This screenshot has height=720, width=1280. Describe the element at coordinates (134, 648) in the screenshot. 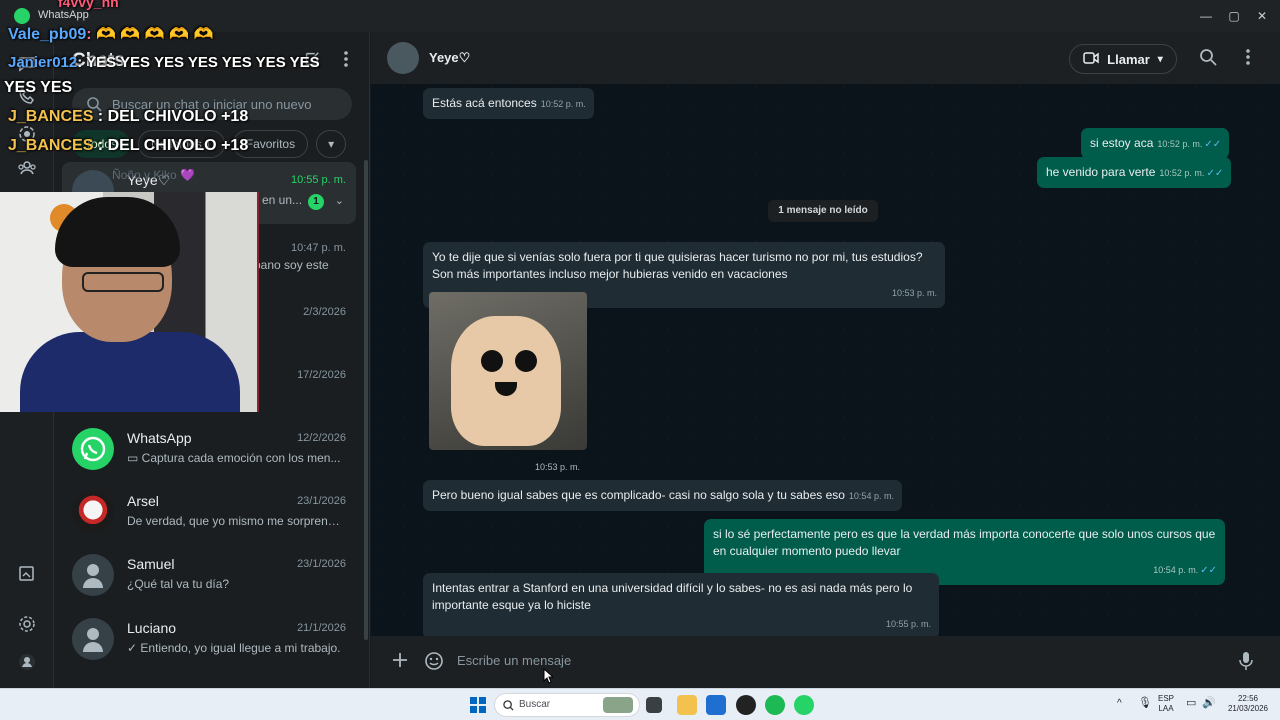

I see `check-icon: ✓` at that location.